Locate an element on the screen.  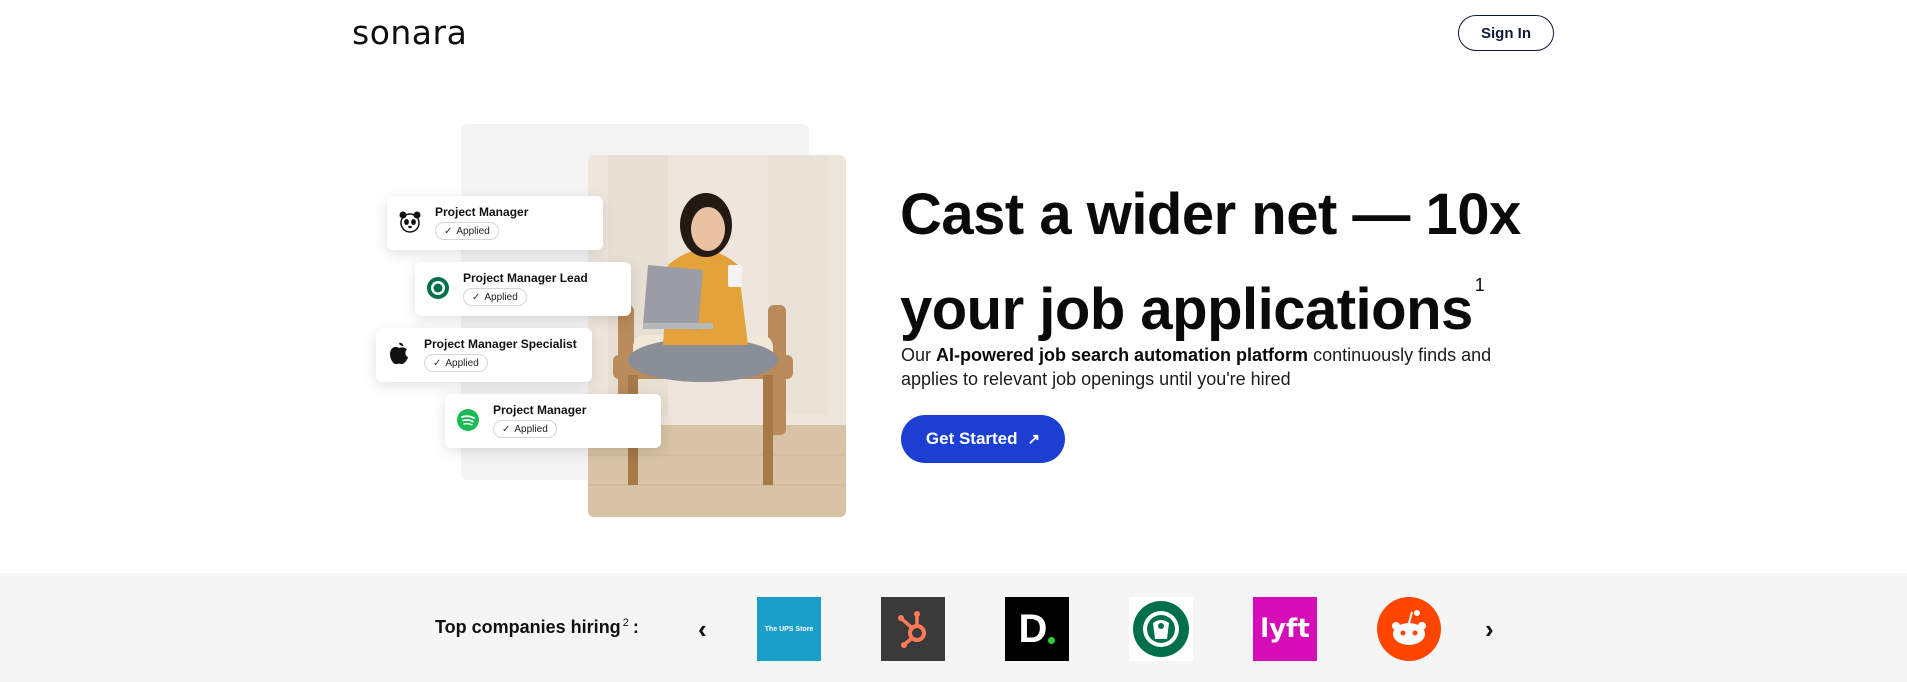
woman-on-chair-illustration is located at coordinates (717, 336).